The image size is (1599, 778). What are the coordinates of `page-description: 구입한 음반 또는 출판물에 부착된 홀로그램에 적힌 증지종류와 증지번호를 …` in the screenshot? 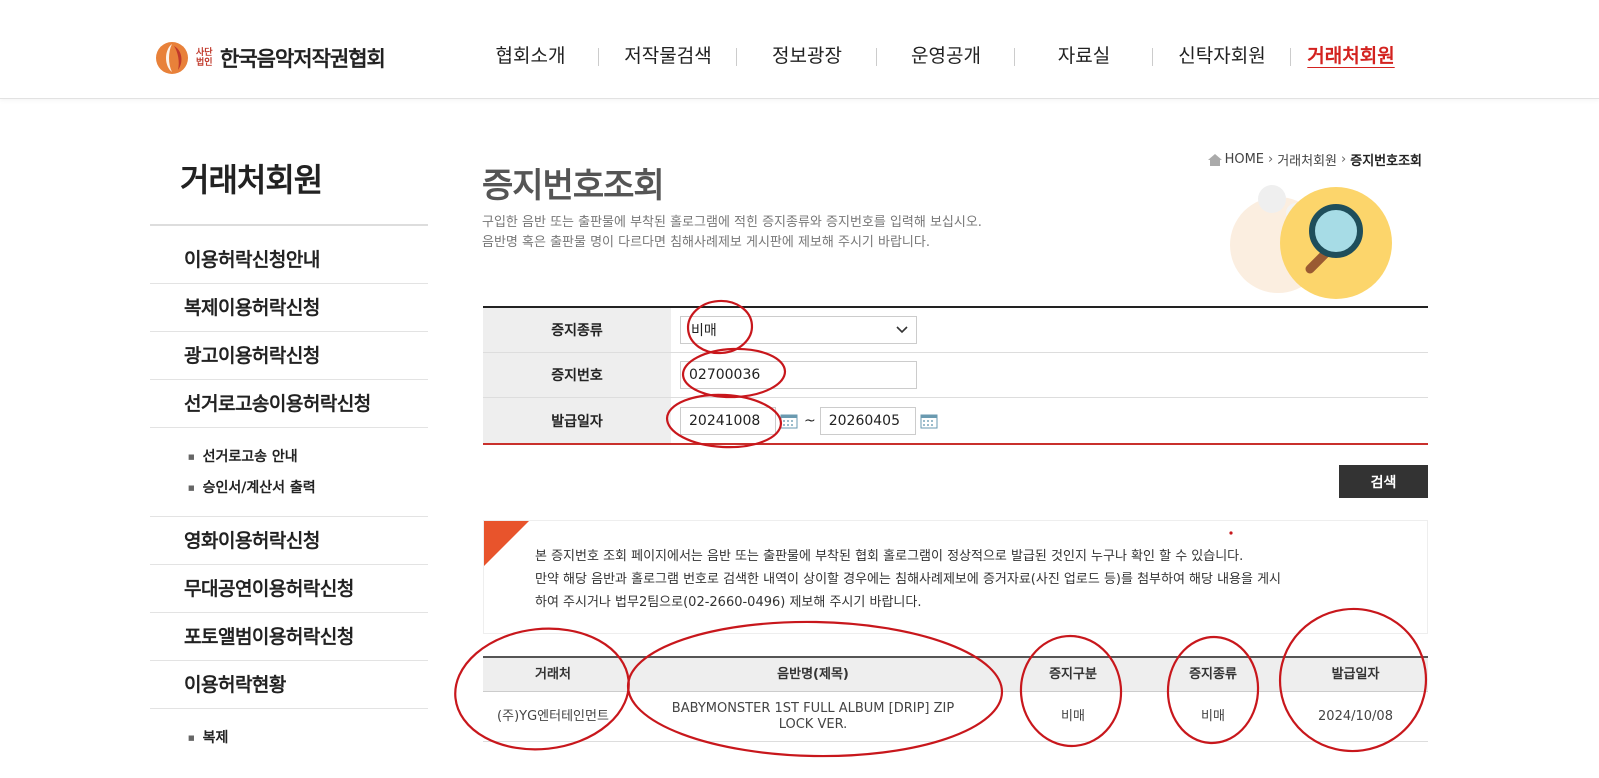 It's located at (732, 233).